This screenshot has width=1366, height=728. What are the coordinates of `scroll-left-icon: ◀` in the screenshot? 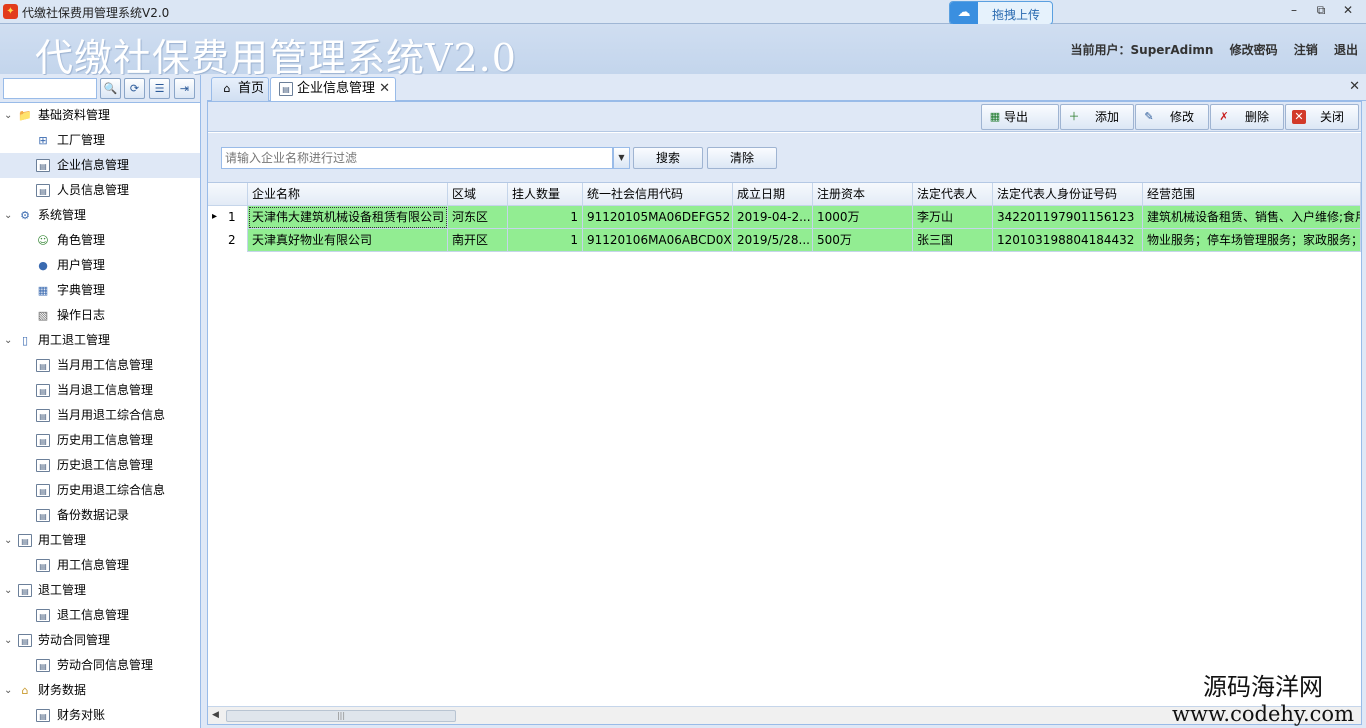 It's located at (215, 715).